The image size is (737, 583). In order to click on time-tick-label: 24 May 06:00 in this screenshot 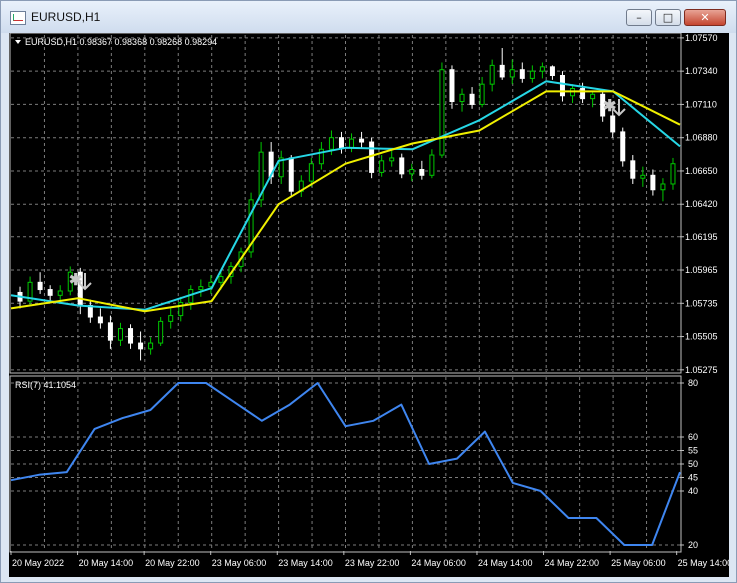, I will do `click(438, 563)`.